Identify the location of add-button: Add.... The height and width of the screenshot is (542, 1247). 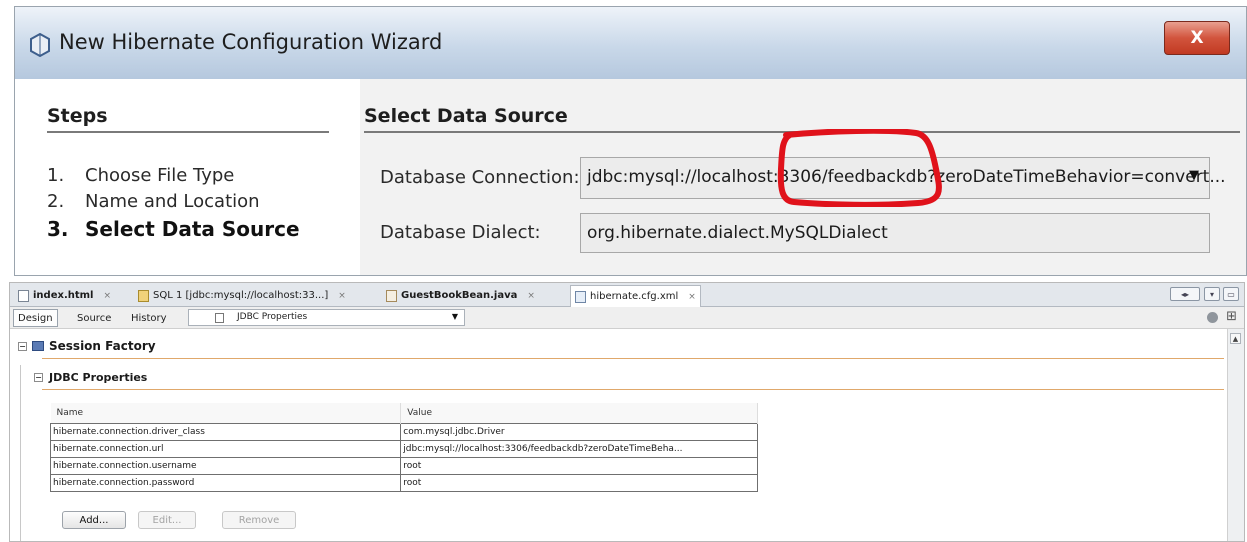
(94, 520).